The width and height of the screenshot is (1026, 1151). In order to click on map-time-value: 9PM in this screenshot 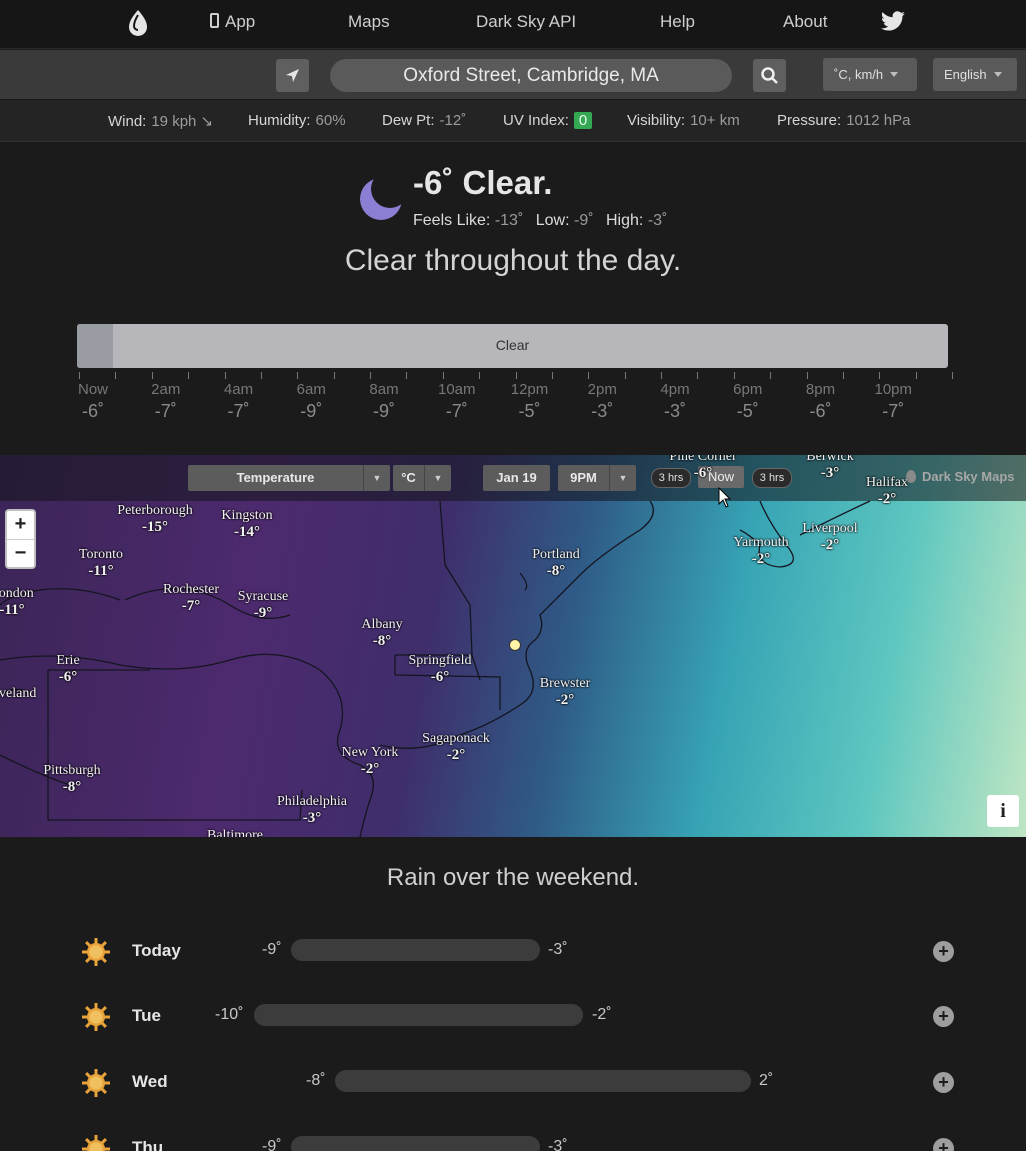, I will do `click(583, 477)`.